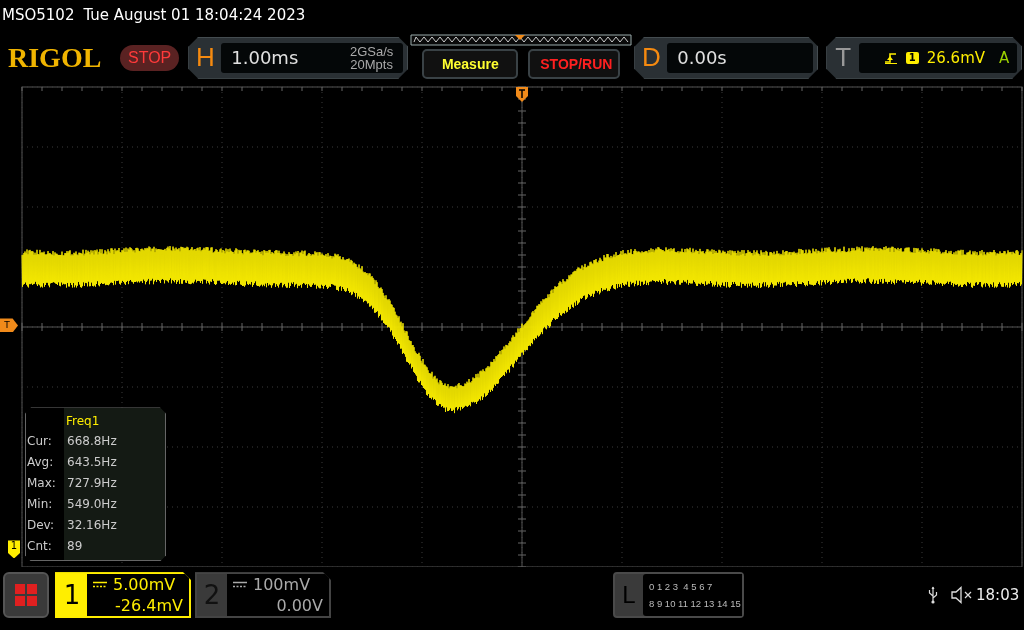 The image size is (1024, 630). Describe the element at coordinates (40, 463) in the screenshot. I see `statistic-label: Avg:` at that location.